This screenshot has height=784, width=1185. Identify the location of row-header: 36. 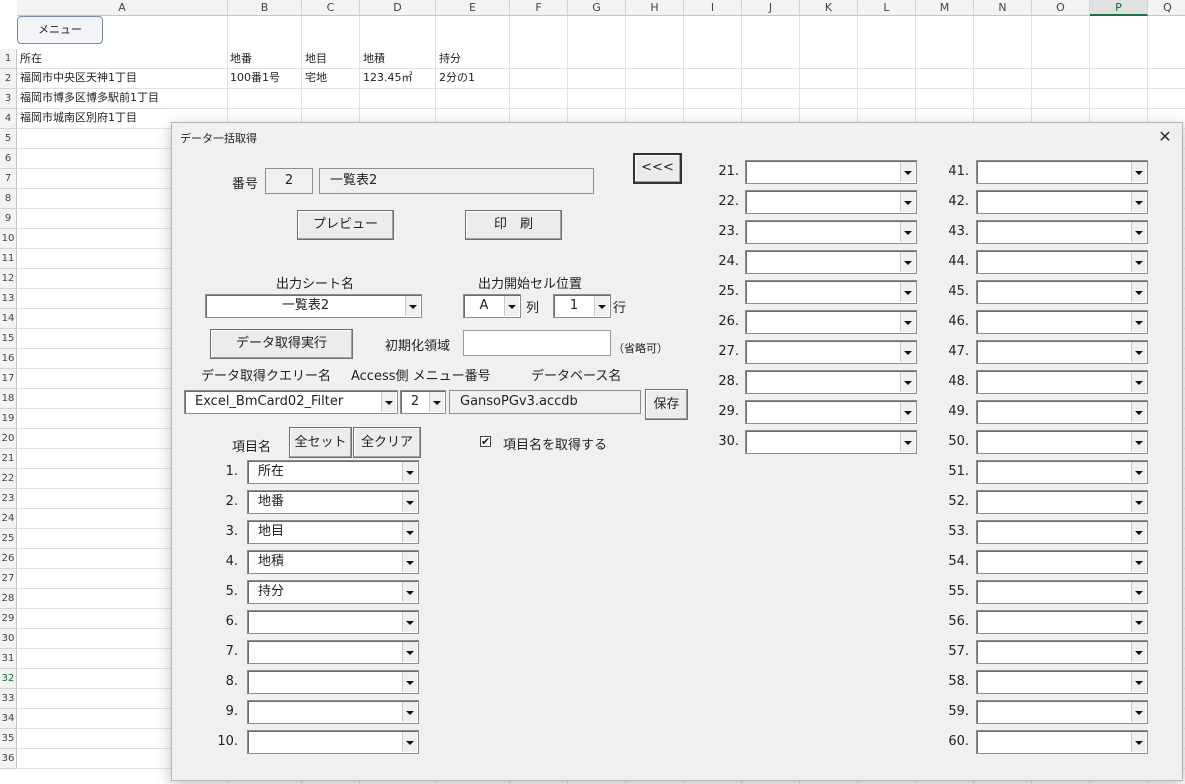
(8, 759).